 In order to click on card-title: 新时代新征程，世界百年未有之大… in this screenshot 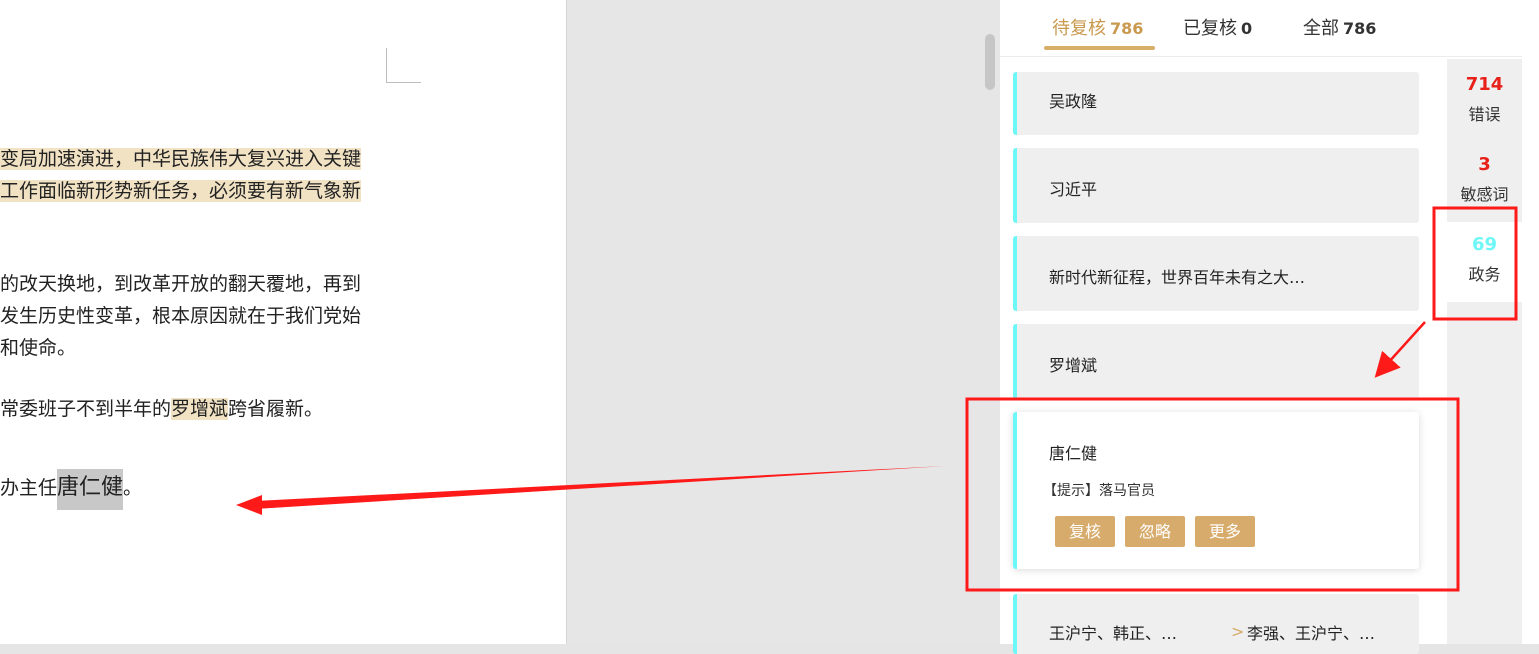, I will do `click(1177, 277)`.